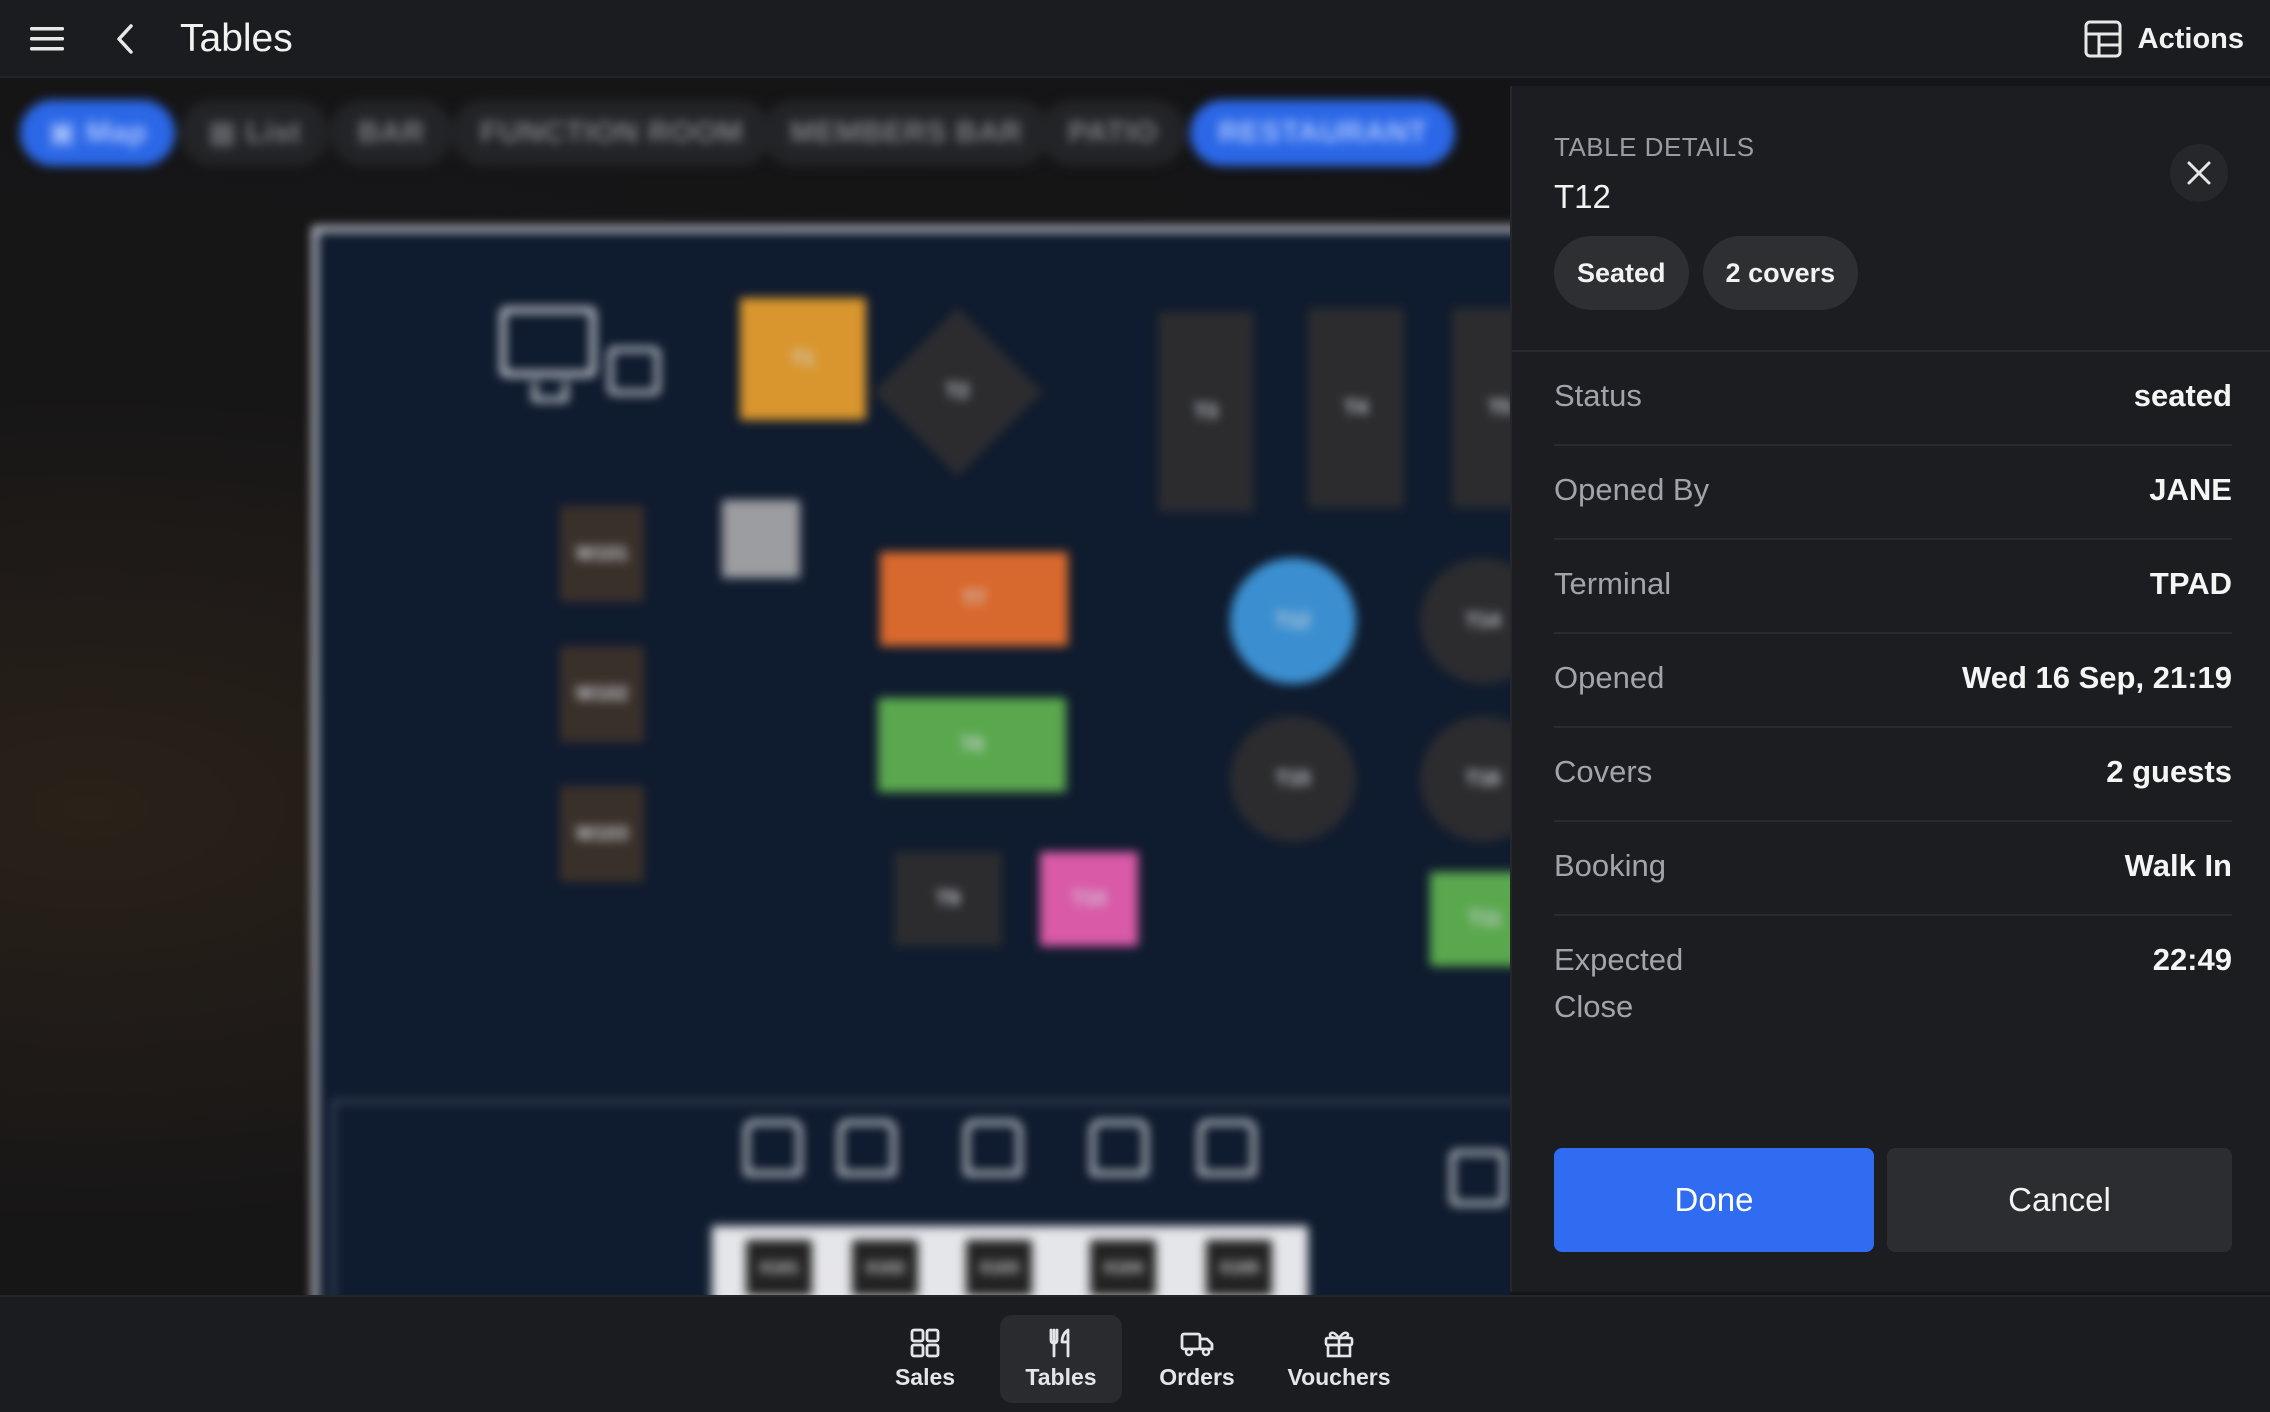 Image resolution: width=2270 pixels, height=1412 pixels. Describe the element at coordinates (1893, 587) in the screenshot. I see `detail-row-terminal: Terminal TPAD` at that location.